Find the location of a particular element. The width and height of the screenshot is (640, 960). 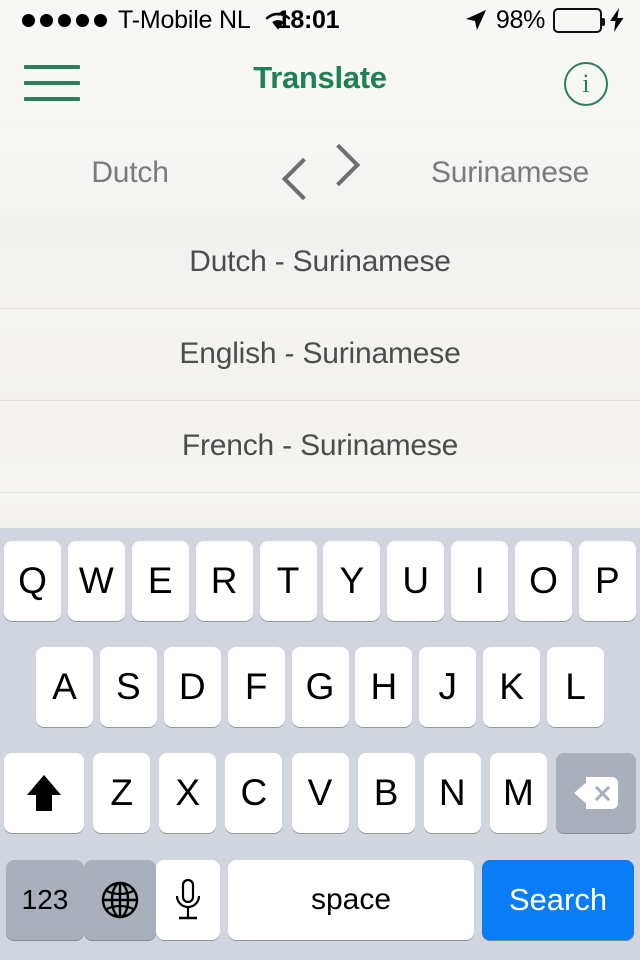

key-c: C is located at coordinates (254, 793).